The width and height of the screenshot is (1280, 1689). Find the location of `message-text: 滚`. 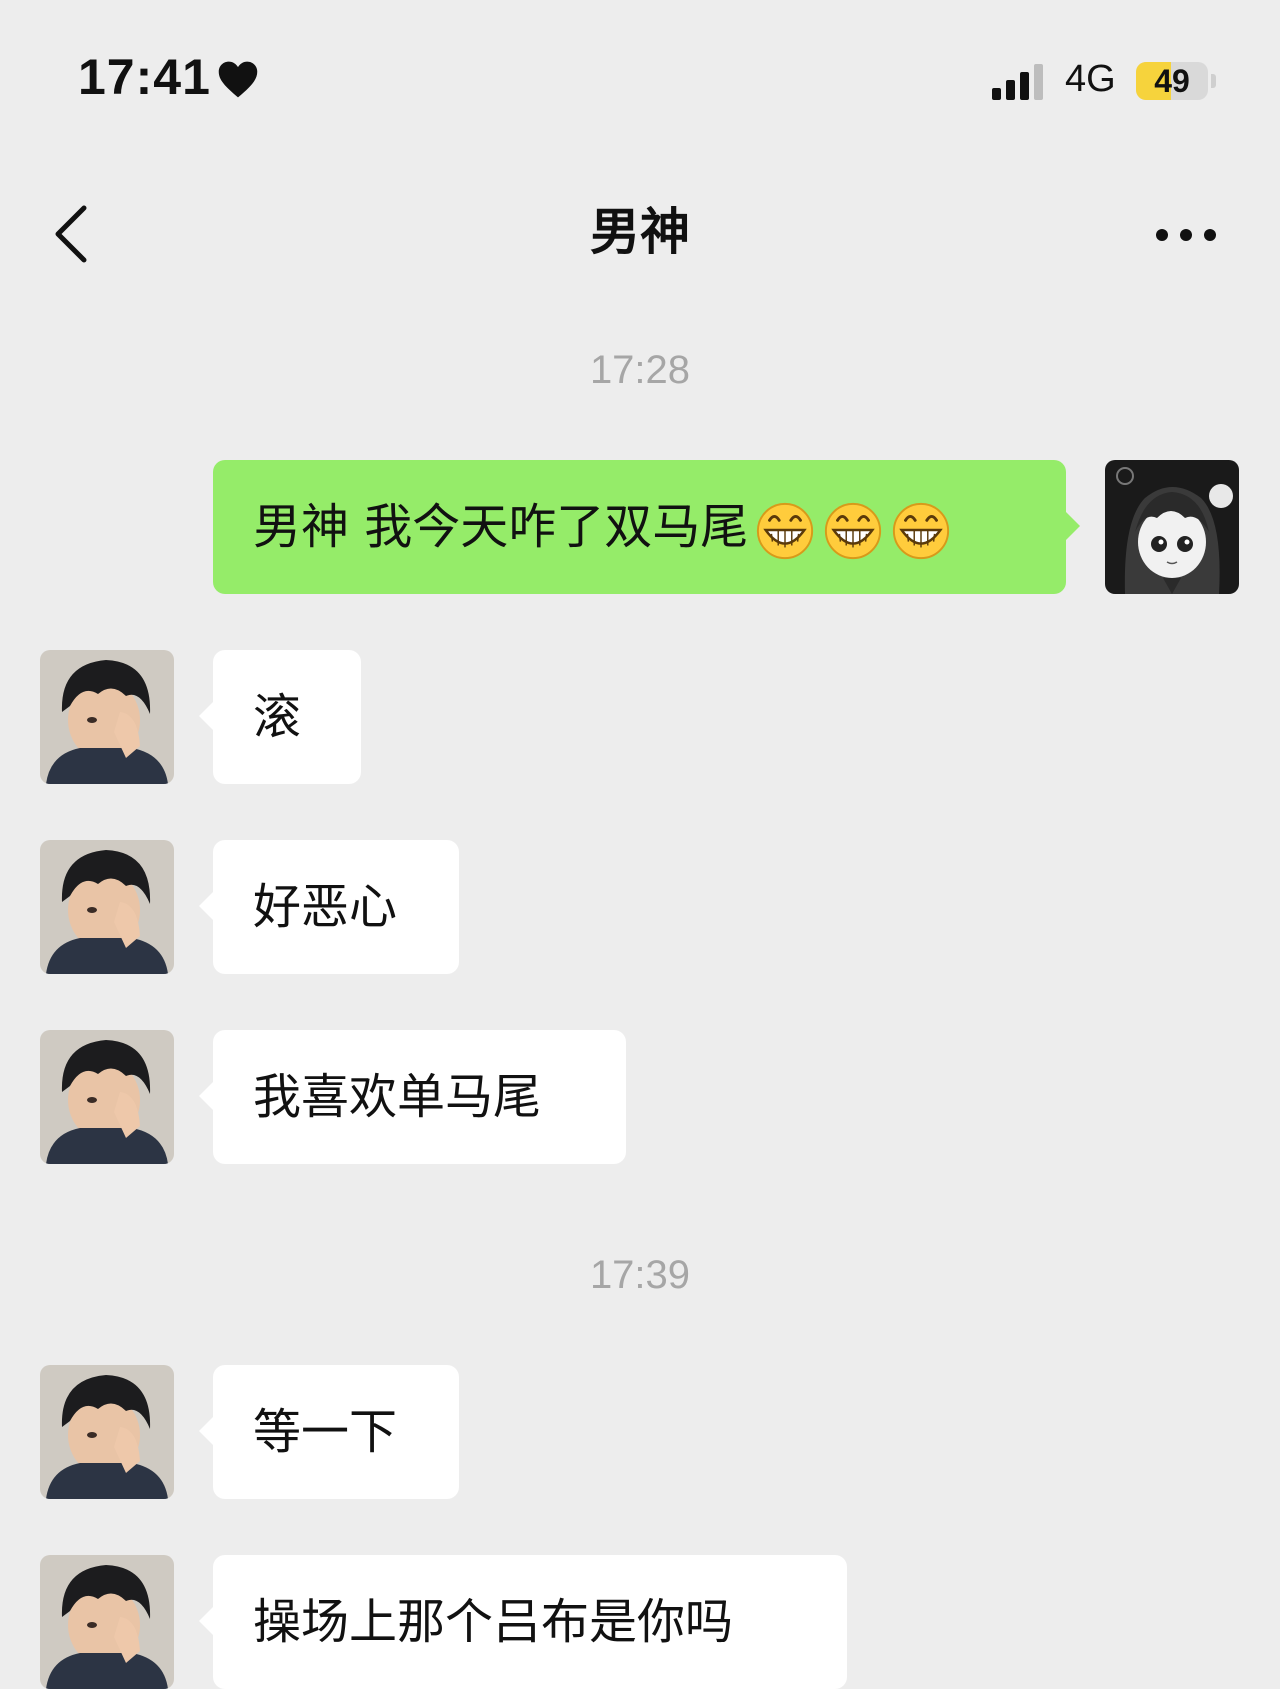

message-text: 滚 is located at coordinates (277, 717).